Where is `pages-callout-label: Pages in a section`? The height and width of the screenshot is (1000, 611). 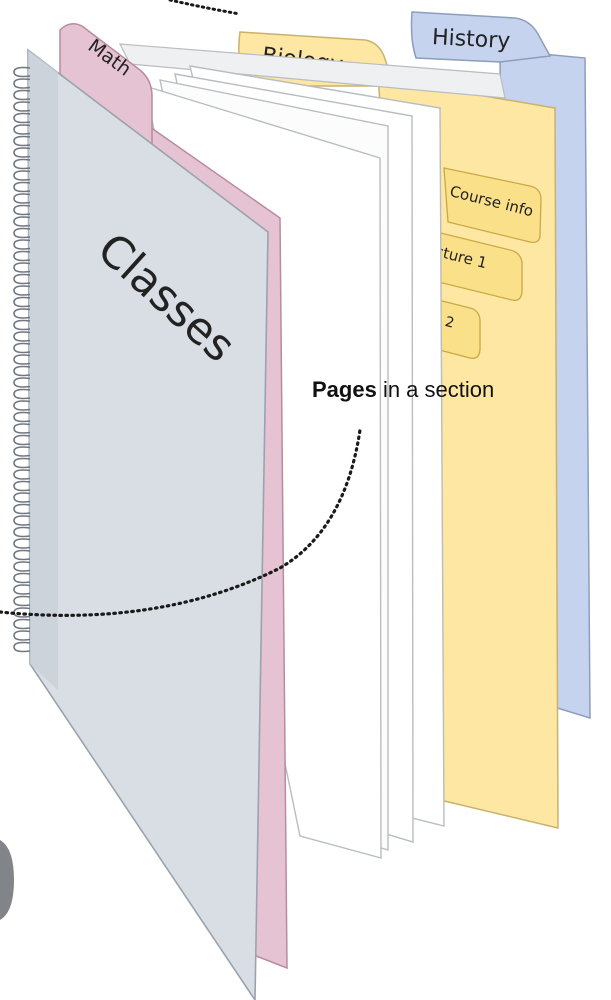
pages-callout-label: Pages in a section is located at coordinates (403, 389).